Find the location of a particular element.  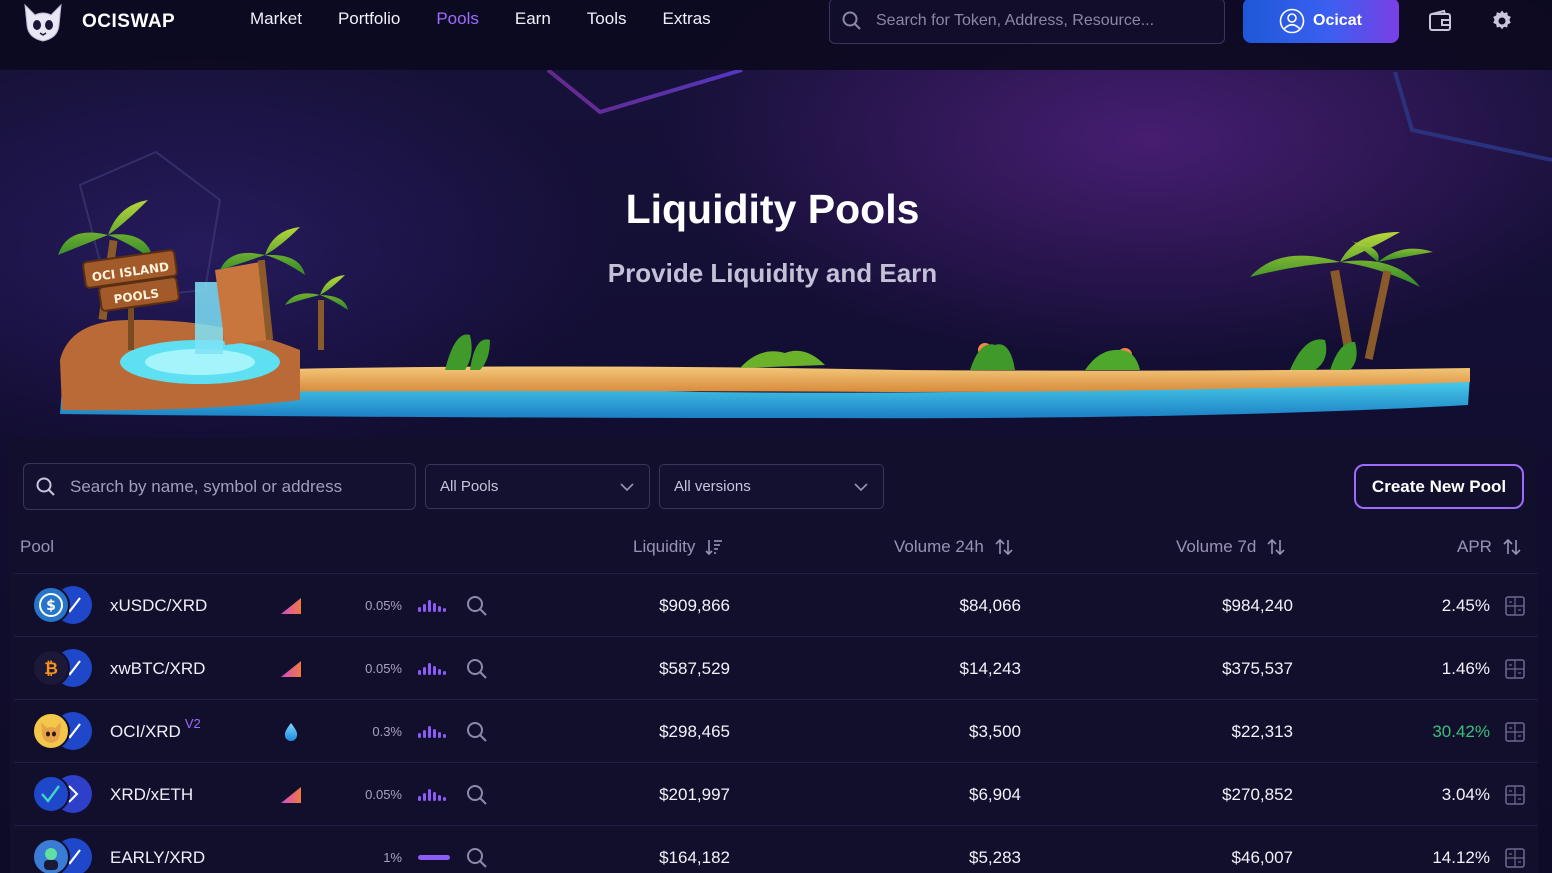

pool-search is located at coordinates (219, 486).